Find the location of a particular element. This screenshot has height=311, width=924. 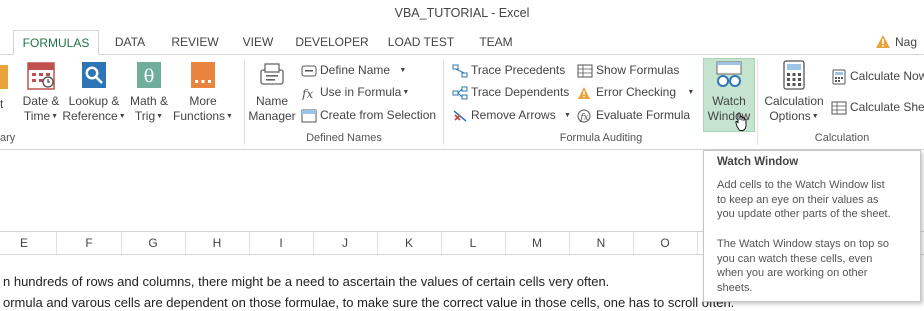

column-header-k: K is located at coordinates (409, 243).